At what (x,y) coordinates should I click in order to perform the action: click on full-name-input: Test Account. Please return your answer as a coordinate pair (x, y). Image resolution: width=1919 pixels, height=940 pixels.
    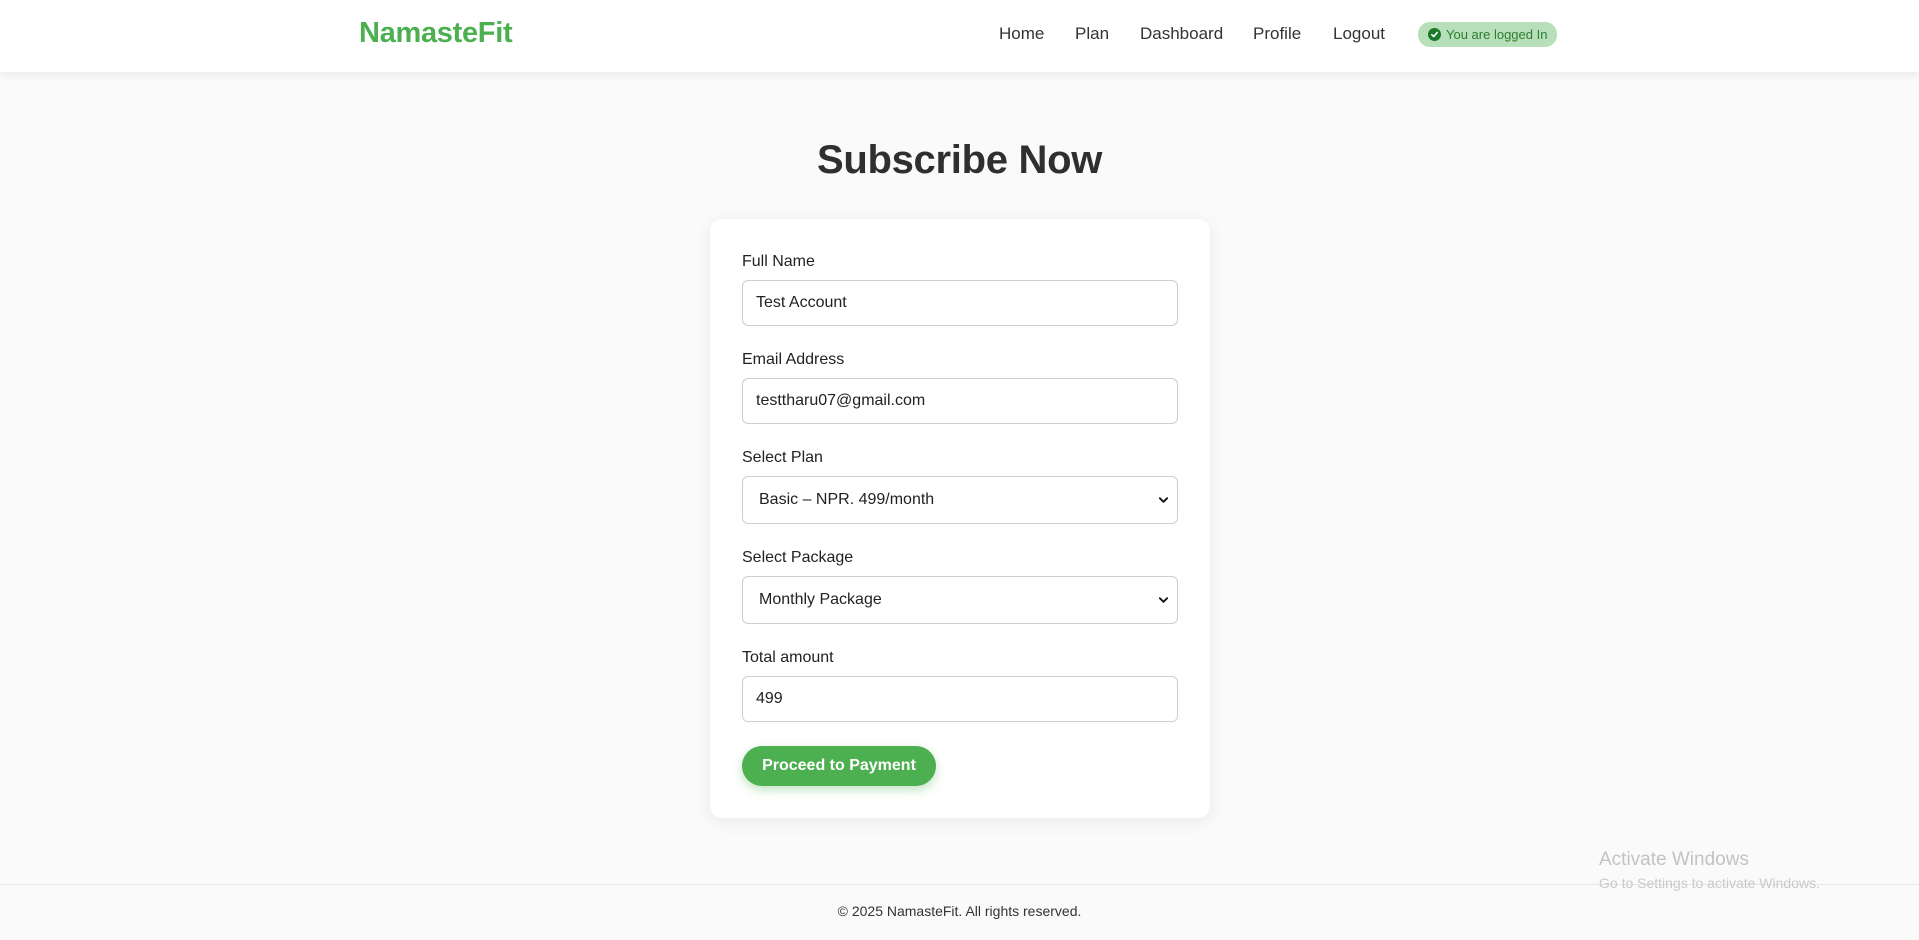
    Looking at the image, I should click on (960, 303).